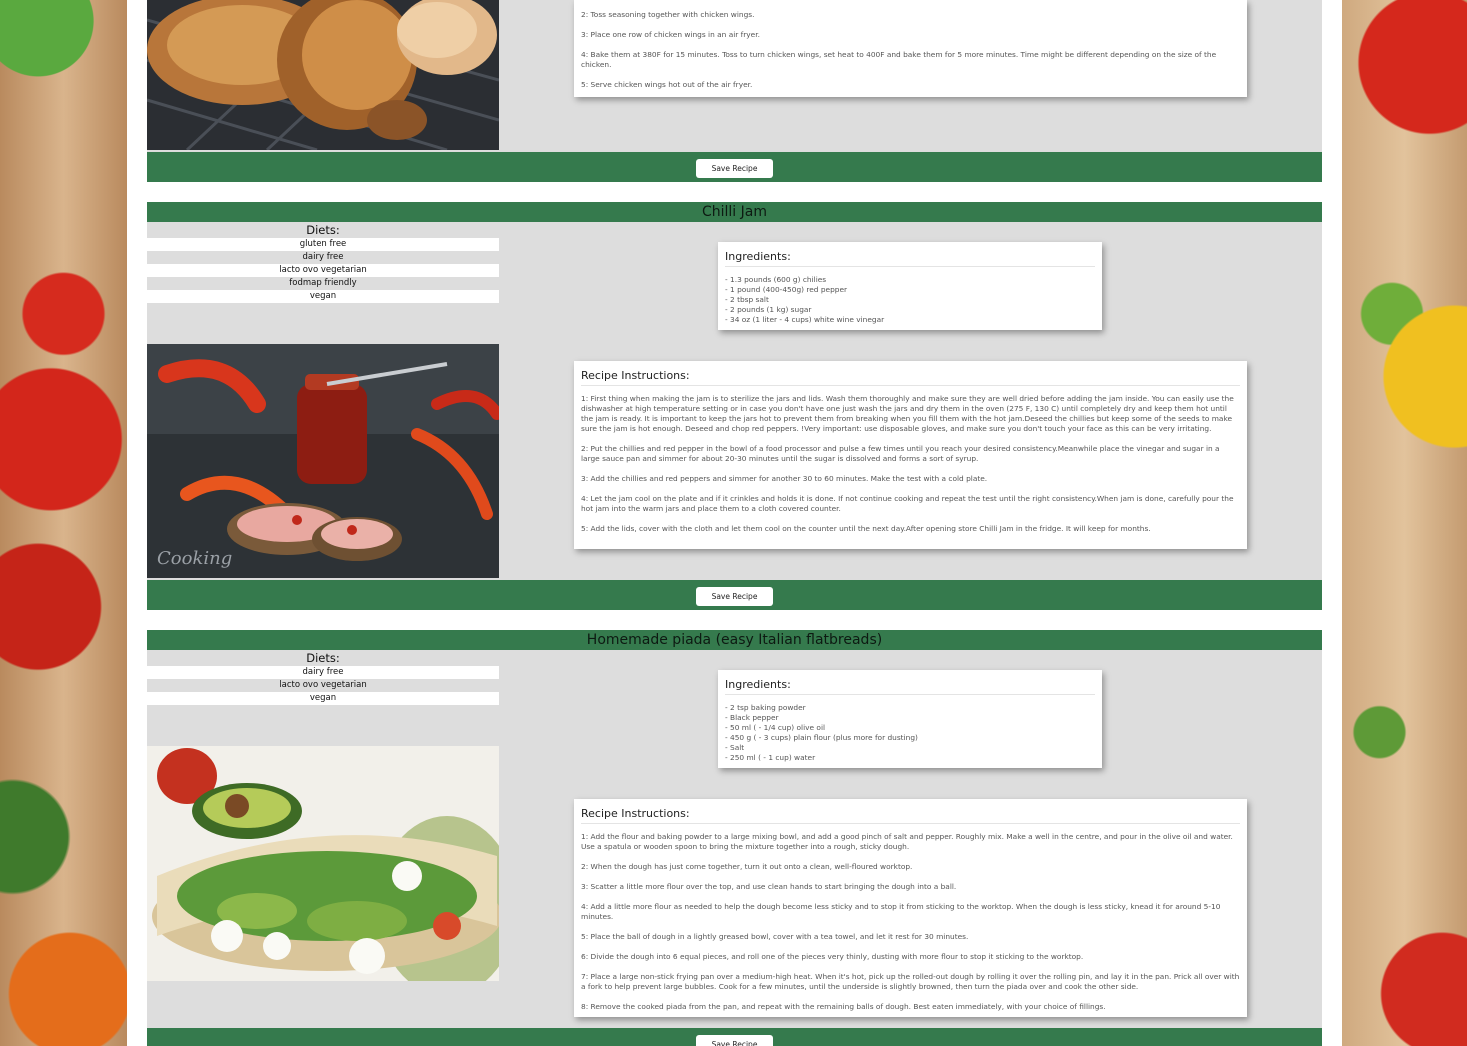 This screenshot has height=1046, width=1467. What do you see at coordinates (786, 289) in the screenshot?
I see `ingredient-item: - 1 pound (400-450g) red pepper` at bounding box center [786, 289].